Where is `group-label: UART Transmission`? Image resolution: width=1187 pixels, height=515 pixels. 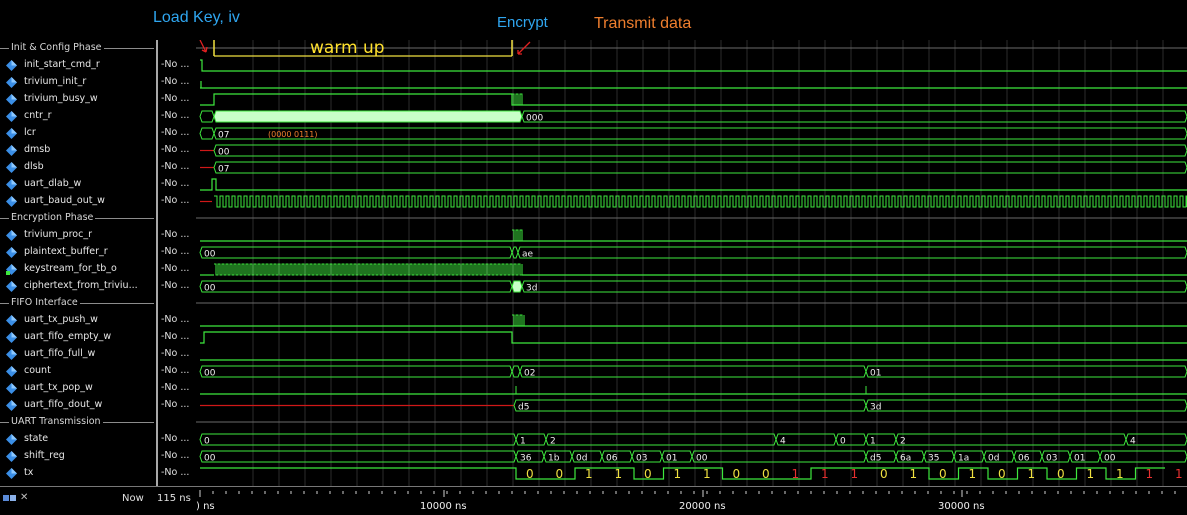
group-label: UART Transmission is located at coordinates (56, 421).